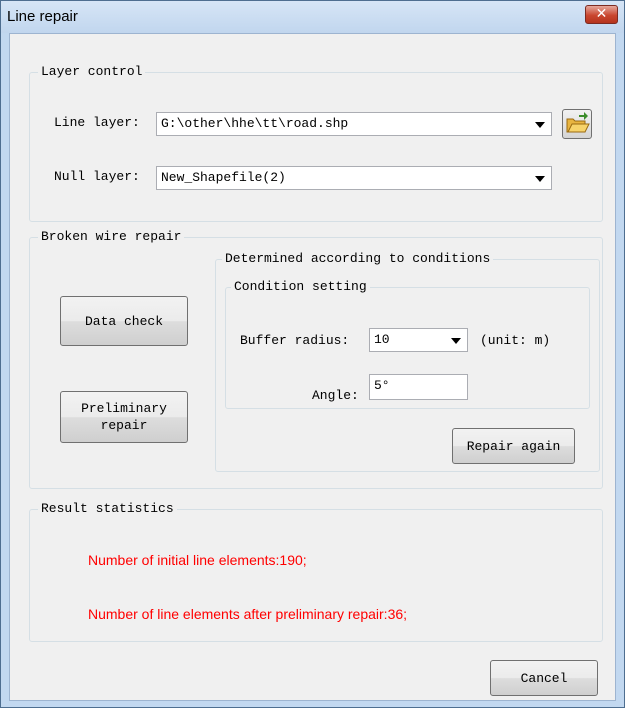 Image resolution: width=625 pixels, height=708 pixels. I want to click on result-statistics-legend: Result statistics, so click(107, 508).